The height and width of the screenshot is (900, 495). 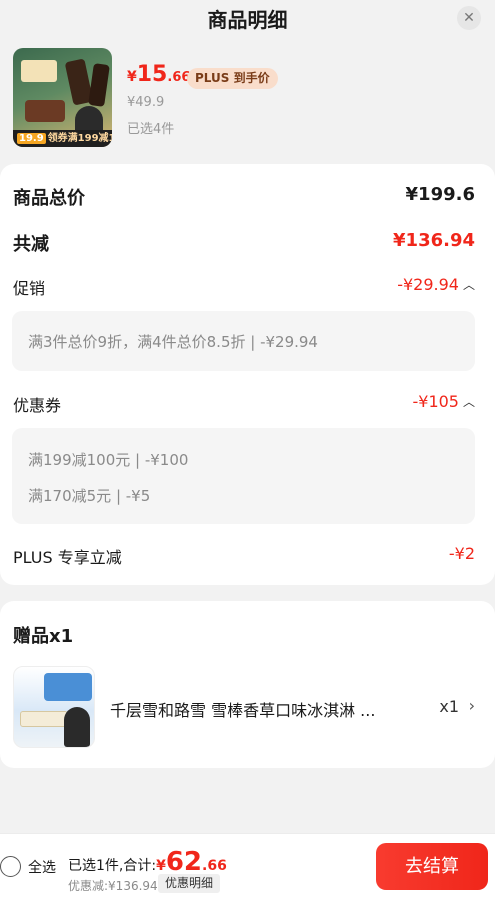 I want to click on goods-total-label: 商品总价, so click(x=49, y=198).